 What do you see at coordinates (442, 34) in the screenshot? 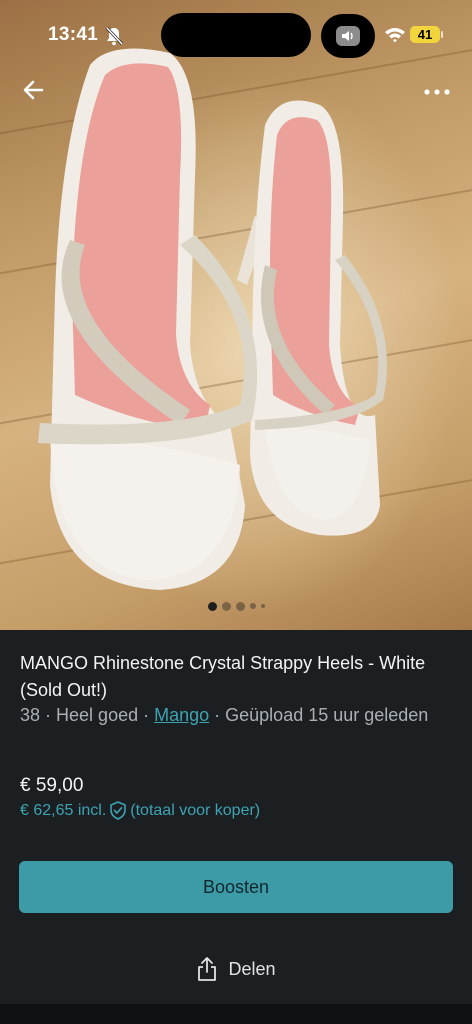
I see `battery-nub` at bounding box center [442, 34].